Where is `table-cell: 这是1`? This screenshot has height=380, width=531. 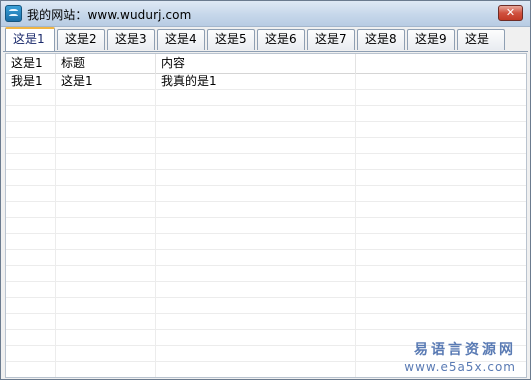
table-cell: 这是1 is located at coordinates (77, 81).